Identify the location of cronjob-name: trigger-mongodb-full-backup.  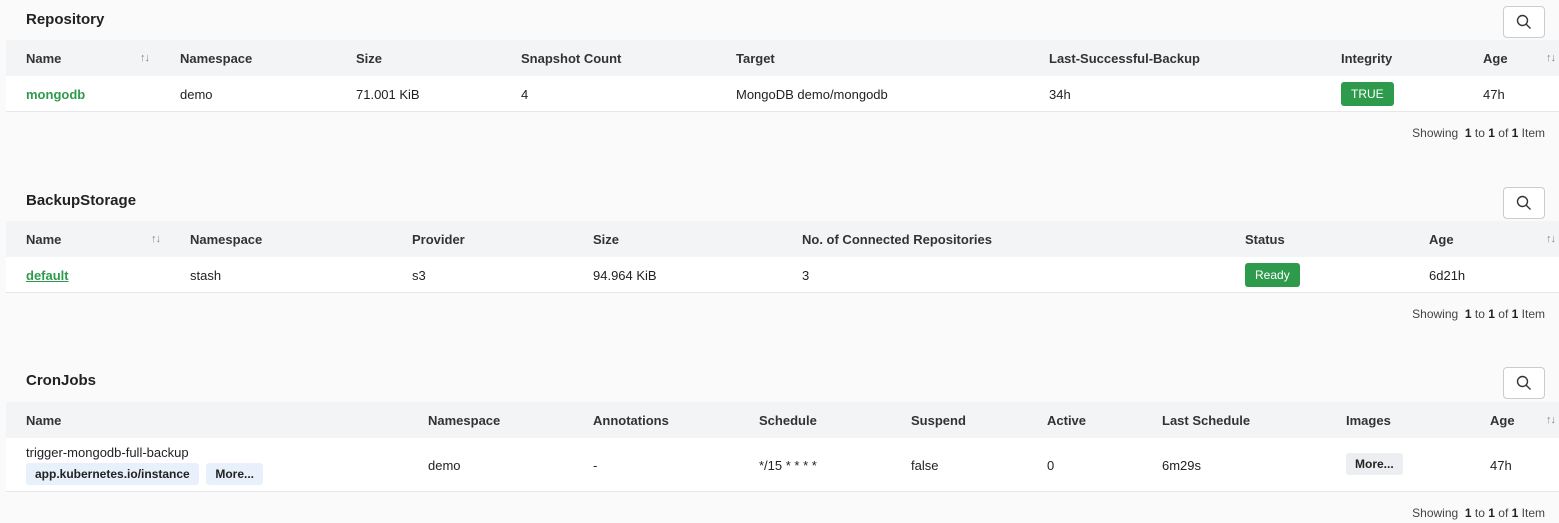
(107, 452).